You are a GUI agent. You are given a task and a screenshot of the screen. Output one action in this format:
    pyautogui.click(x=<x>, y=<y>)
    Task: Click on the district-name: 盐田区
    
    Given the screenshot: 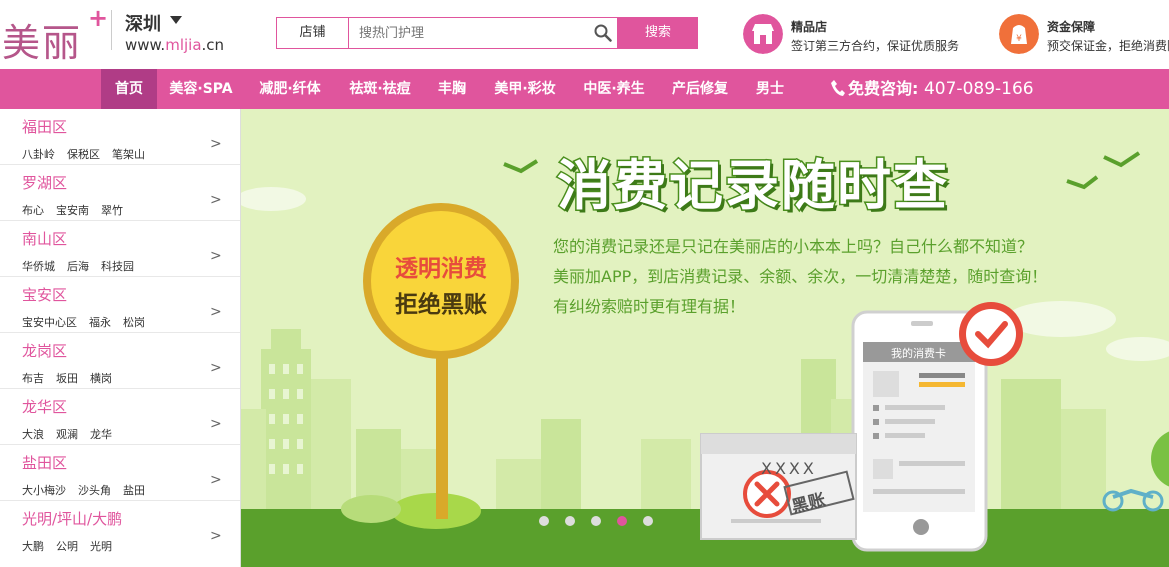 What is the action you would take?
    pyautogui.click(x=44, y=462)
    